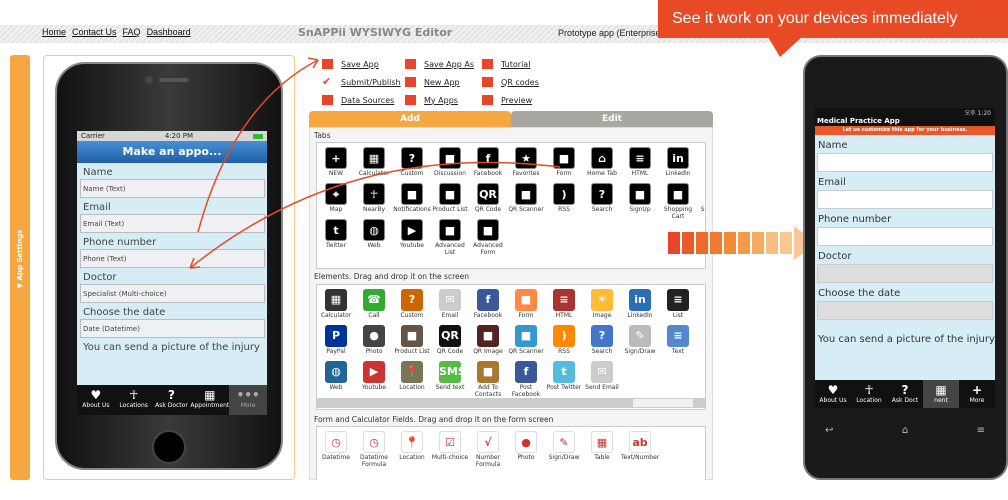  What do you see at coordinates (258, 146) in the screenshot?
I see `arrow-to-save` at bounding box center [258, 146].